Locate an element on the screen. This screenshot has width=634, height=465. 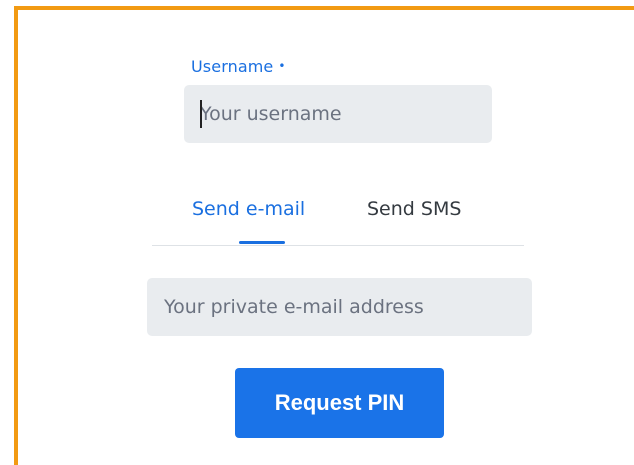
contact-method-tabs: Send e-mail Send SMS is located at coordinates (338, 220).